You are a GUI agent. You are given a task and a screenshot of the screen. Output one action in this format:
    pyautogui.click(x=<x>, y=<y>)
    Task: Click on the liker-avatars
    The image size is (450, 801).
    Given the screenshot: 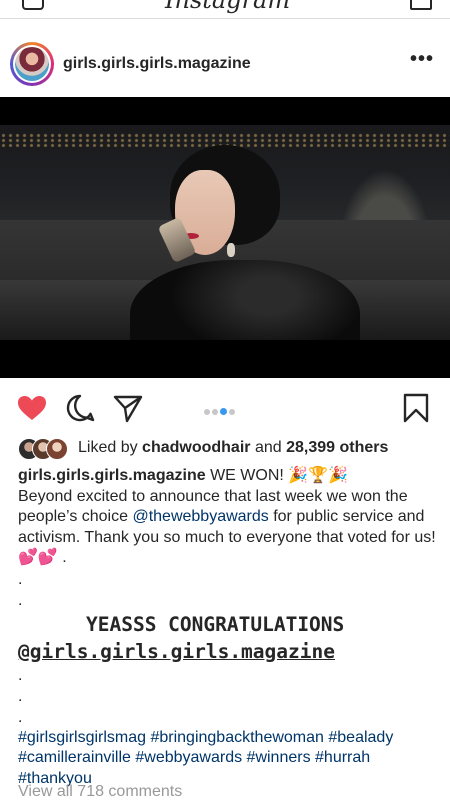 What is the action you would take?
    pyautogui.click(x=46, y=449)
    